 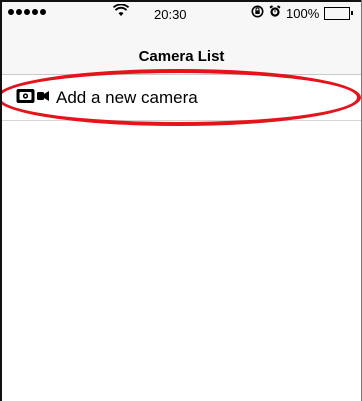 I want to click on wifi-icon, so click(x=121, y=12).